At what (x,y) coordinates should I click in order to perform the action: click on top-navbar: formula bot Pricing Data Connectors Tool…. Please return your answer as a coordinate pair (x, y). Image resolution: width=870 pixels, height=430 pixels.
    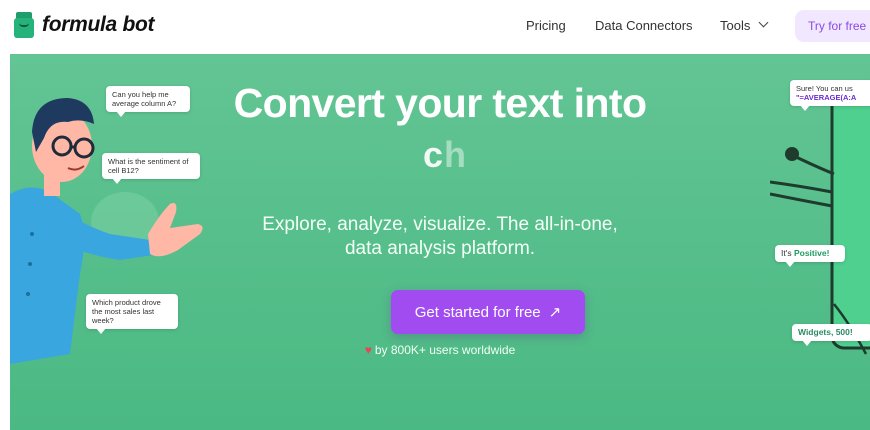
    Looking at the image, I should click on (435, 27).